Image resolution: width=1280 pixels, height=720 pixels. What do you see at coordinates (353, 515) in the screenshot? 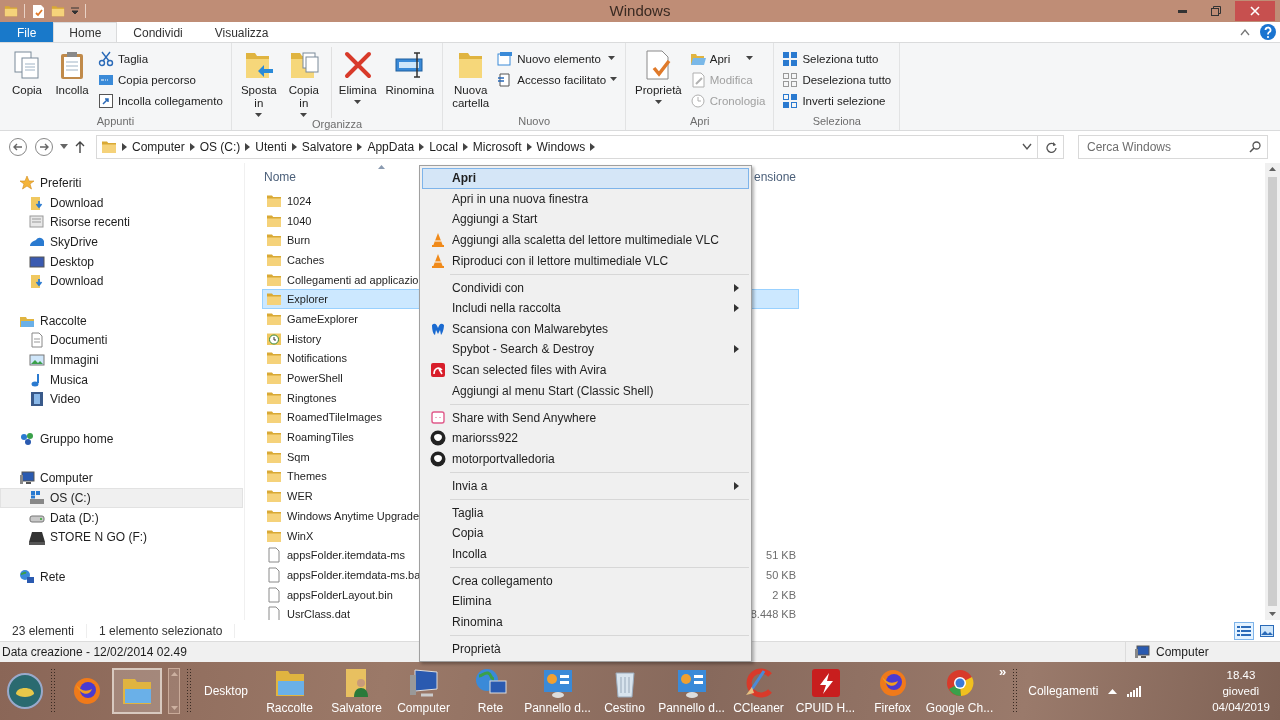
I see `file-name: Windows Anytime Upgrade` at bounding box center [353, 515].